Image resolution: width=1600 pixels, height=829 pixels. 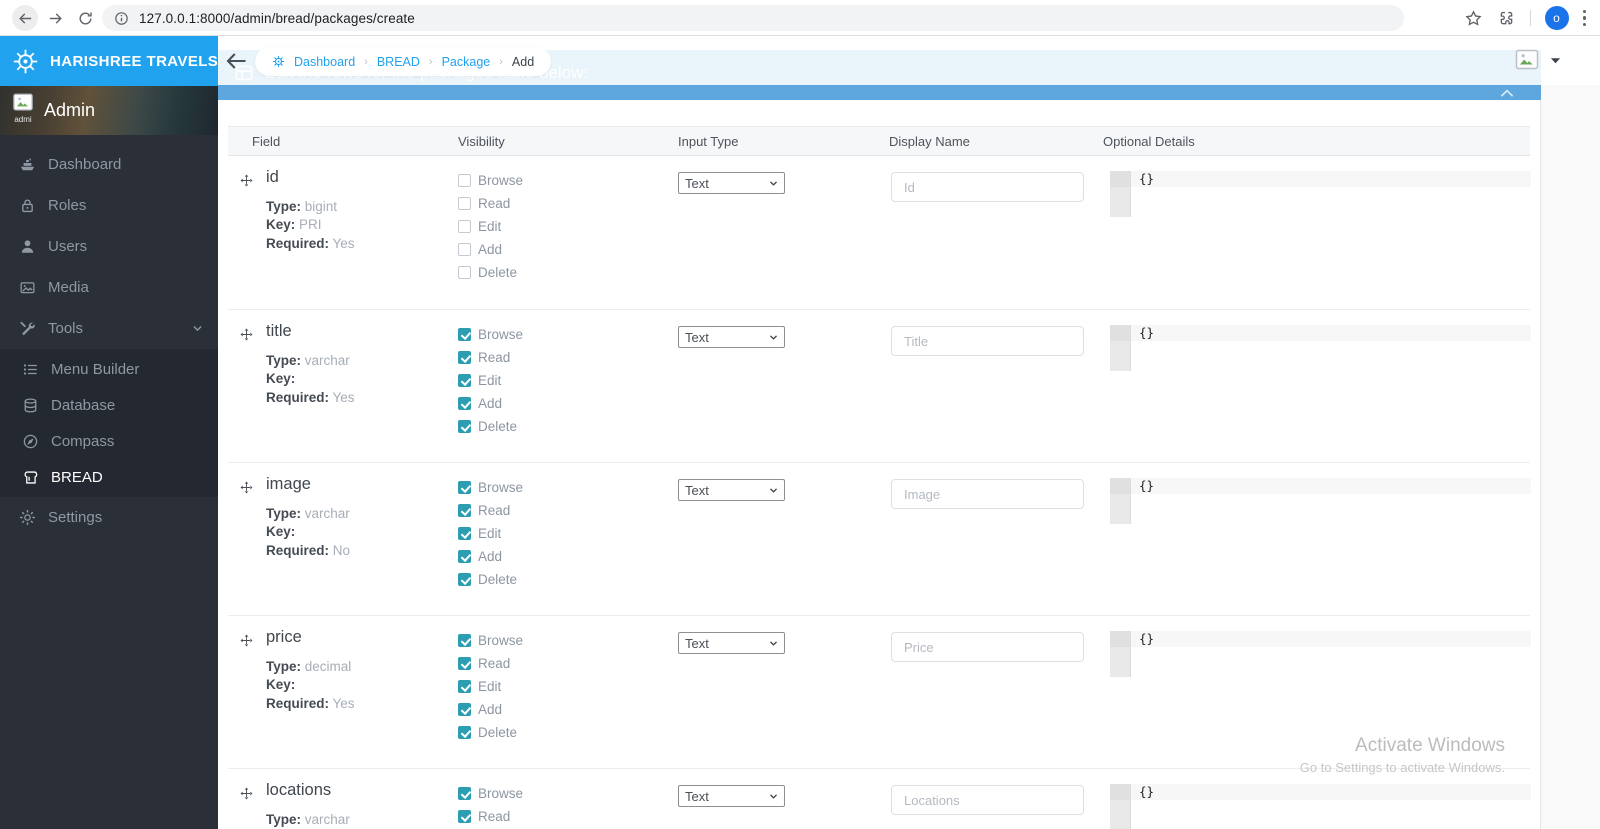 What do you see at coordinates (109, 246) in the screenshot?
I see `sidebar-item-users: Users` at bounding box center [109, 246].